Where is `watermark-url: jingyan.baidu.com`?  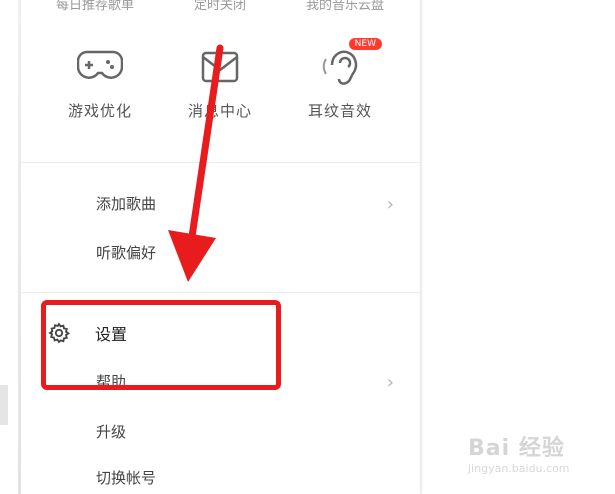 watermark-url: jingyan.baidu.com is located at coordinates (519, 468).